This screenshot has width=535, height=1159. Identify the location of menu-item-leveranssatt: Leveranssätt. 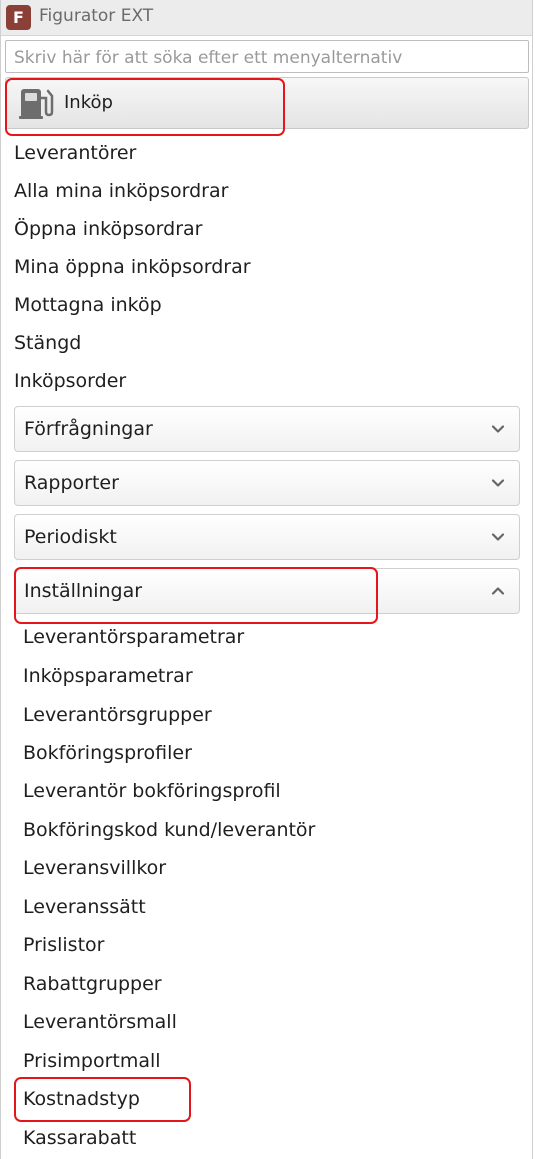
(84, 907).